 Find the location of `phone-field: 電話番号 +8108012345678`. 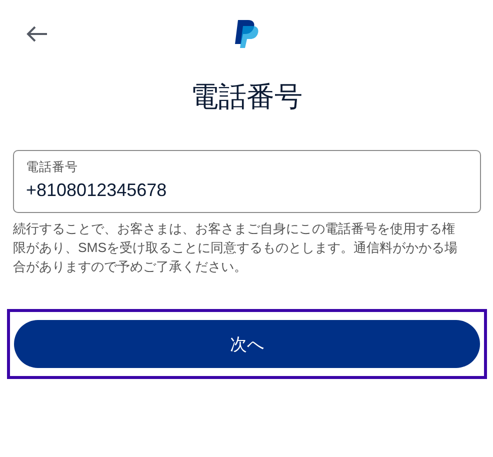

phone-field: 電話番号 +8108012345678 is located at coordinates (247, 181).